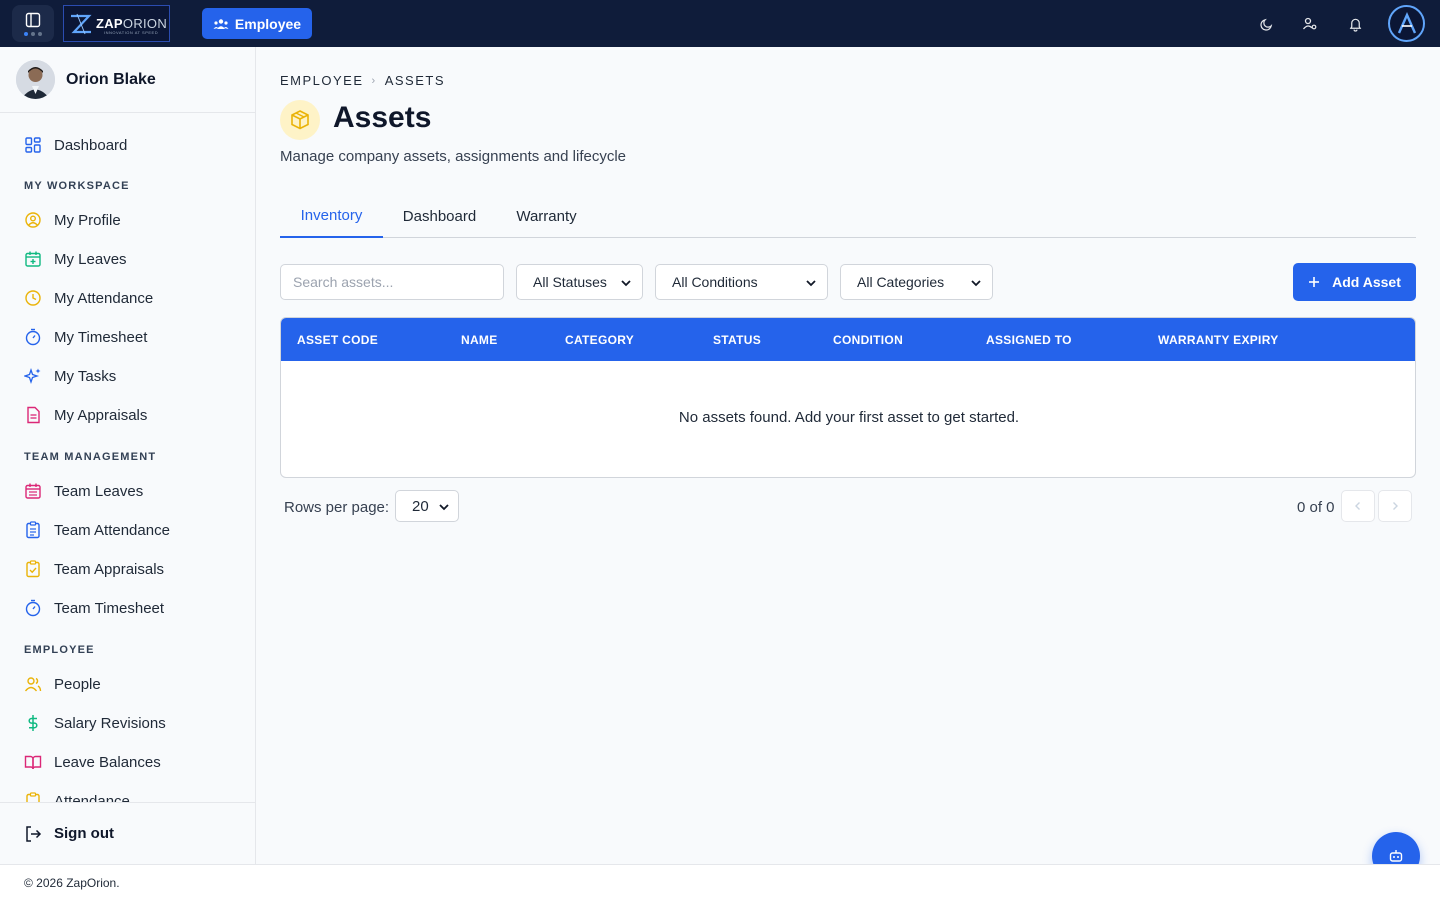 The image size is (1440, 900). I want to click on sidebar-item-my-appraisals: My Appraisals, so click(85, 415).